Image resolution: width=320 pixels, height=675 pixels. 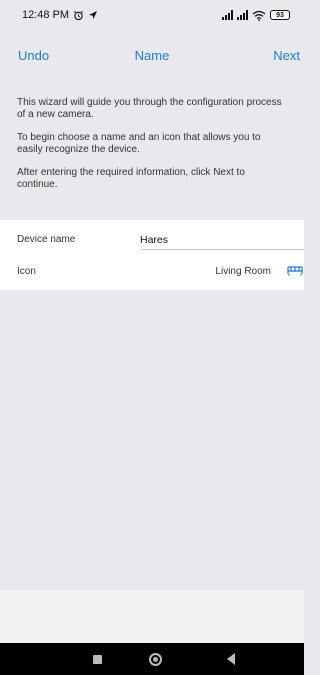 What do you see at coordinates (37, 184) in the screenshot?
I see `intro-line: continue.` at bounding box center [37, 184].